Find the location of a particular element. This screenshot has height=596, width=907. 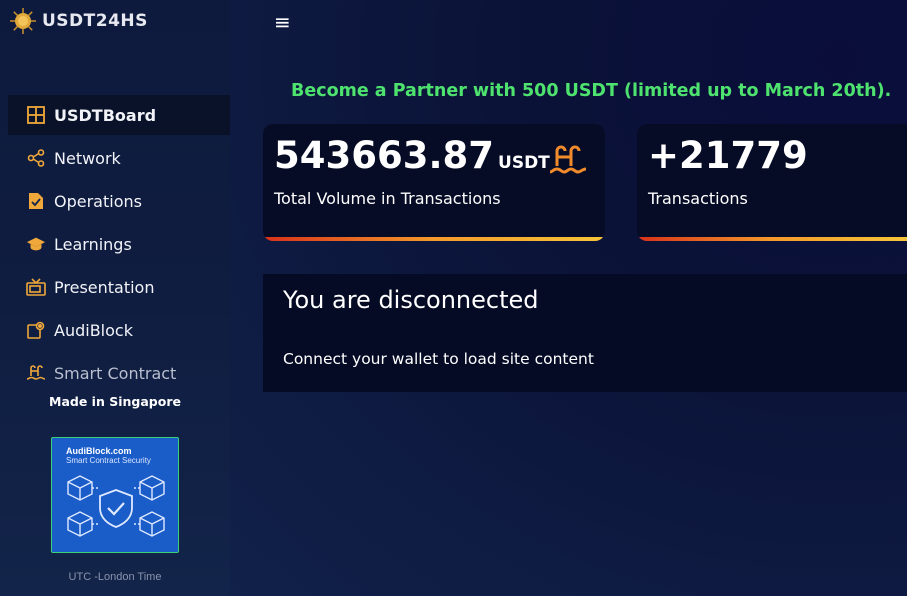

stat-card-transactions: +21779 Transactions is located at coordinates (772, 182).